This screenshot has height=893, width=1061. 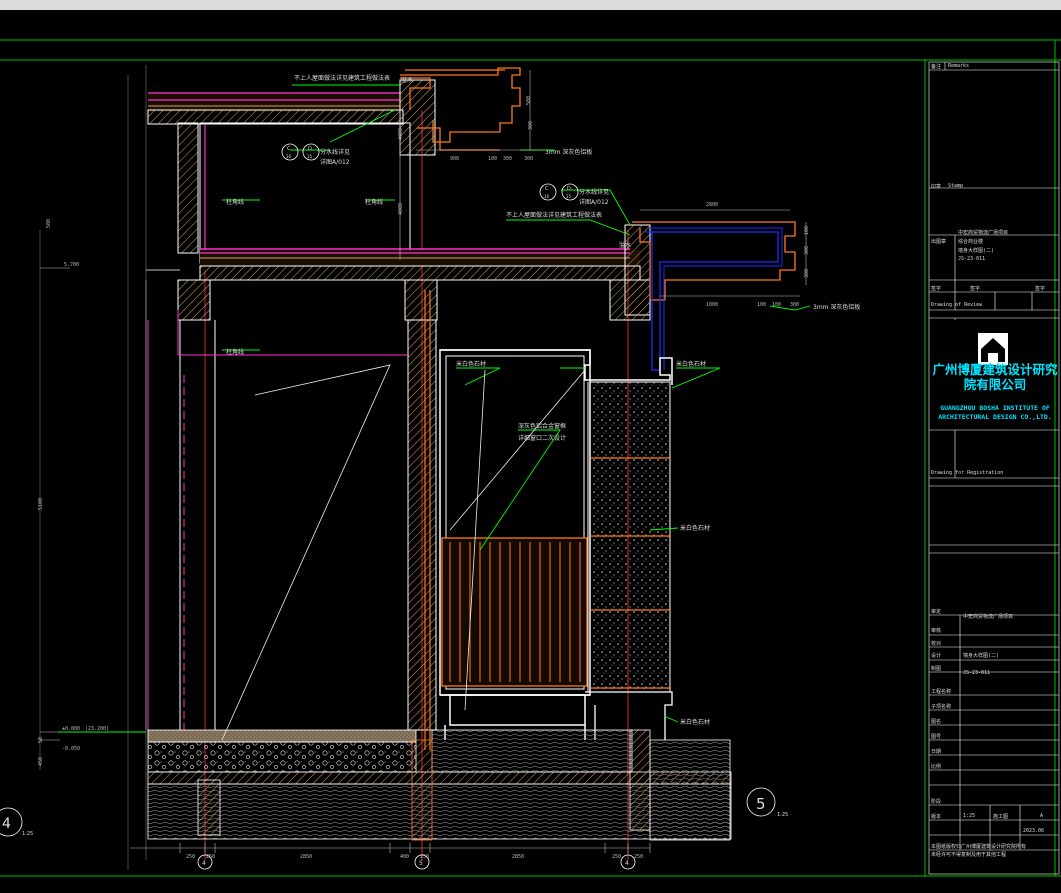 What do you see at coordinates (518, 857) in the screenshot?
I see `dim-bottom-6: 2850` at bounding box center [518, 857].